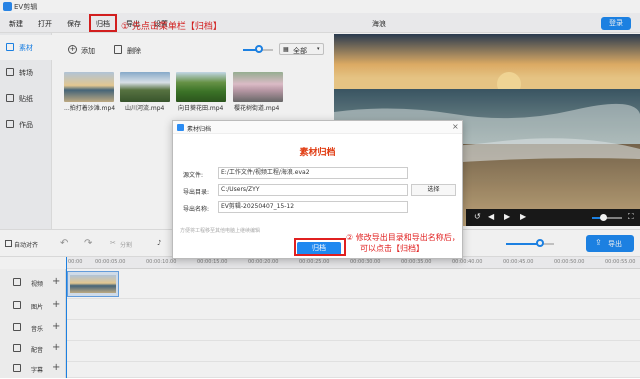 The height and width of the screenshot is (379, 640). What do you see at coordinates (317, 153) in the screenshot?
I see `dialog-heading: 素材归档` at bounding box center [317, 153].